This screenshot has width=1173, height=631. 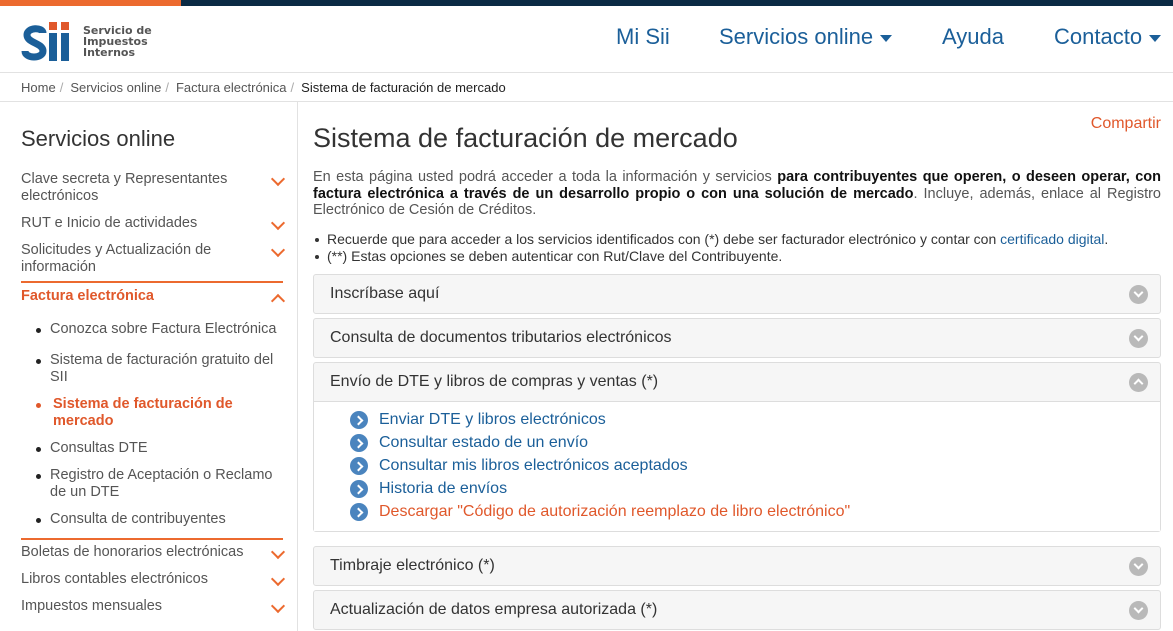 I want to click on nav-ayuda: Ayuda, so click(x=973, y=37).